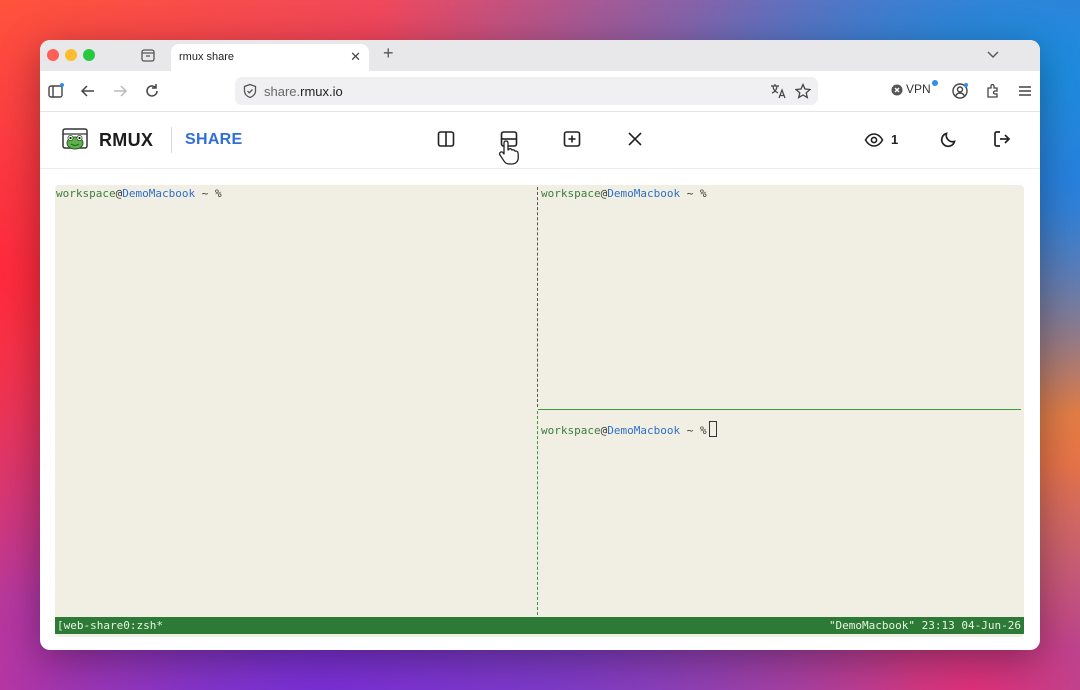 The image size is (1080, 690). Describe the element at coordinates (629, 429) in the screenshot. I see `pane-bottom-right-prompt: workspace@DemoMacbook ~ %` at that location.